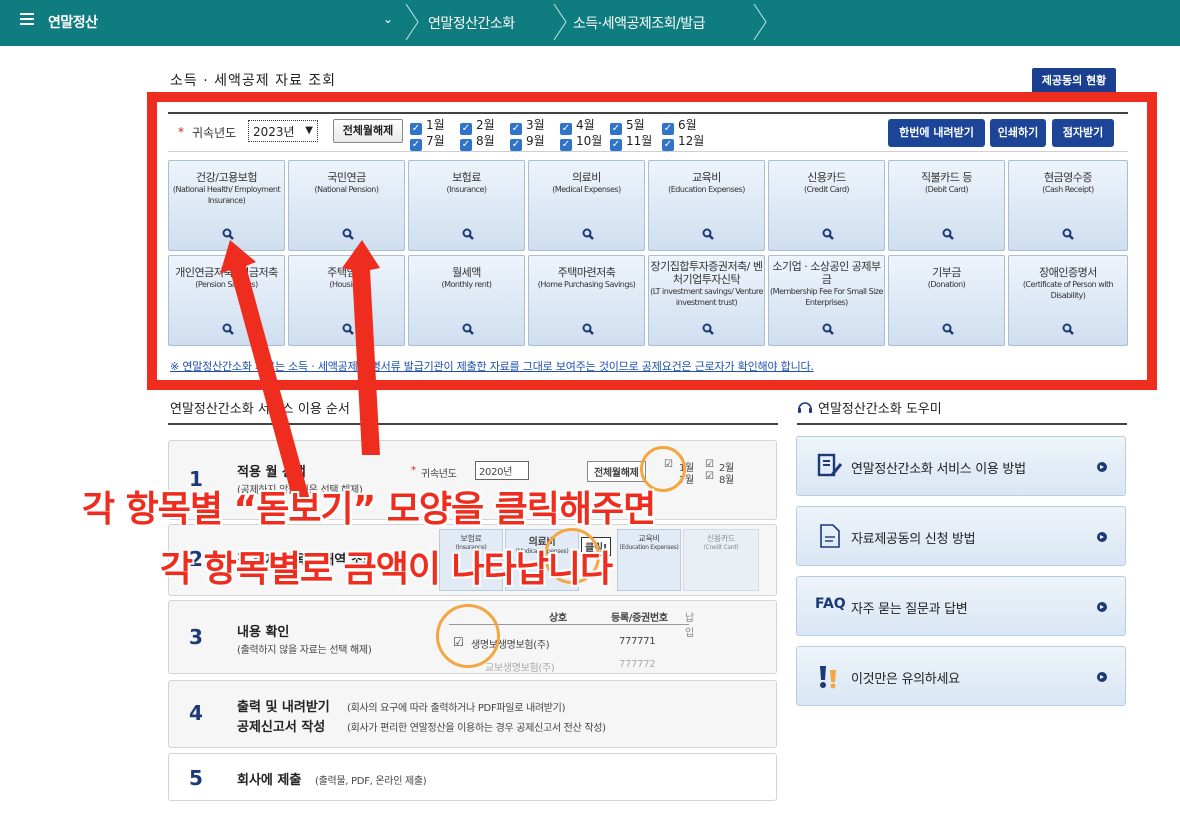  I want to click on mini-tile-label: 신용카드, so click(721, 538).